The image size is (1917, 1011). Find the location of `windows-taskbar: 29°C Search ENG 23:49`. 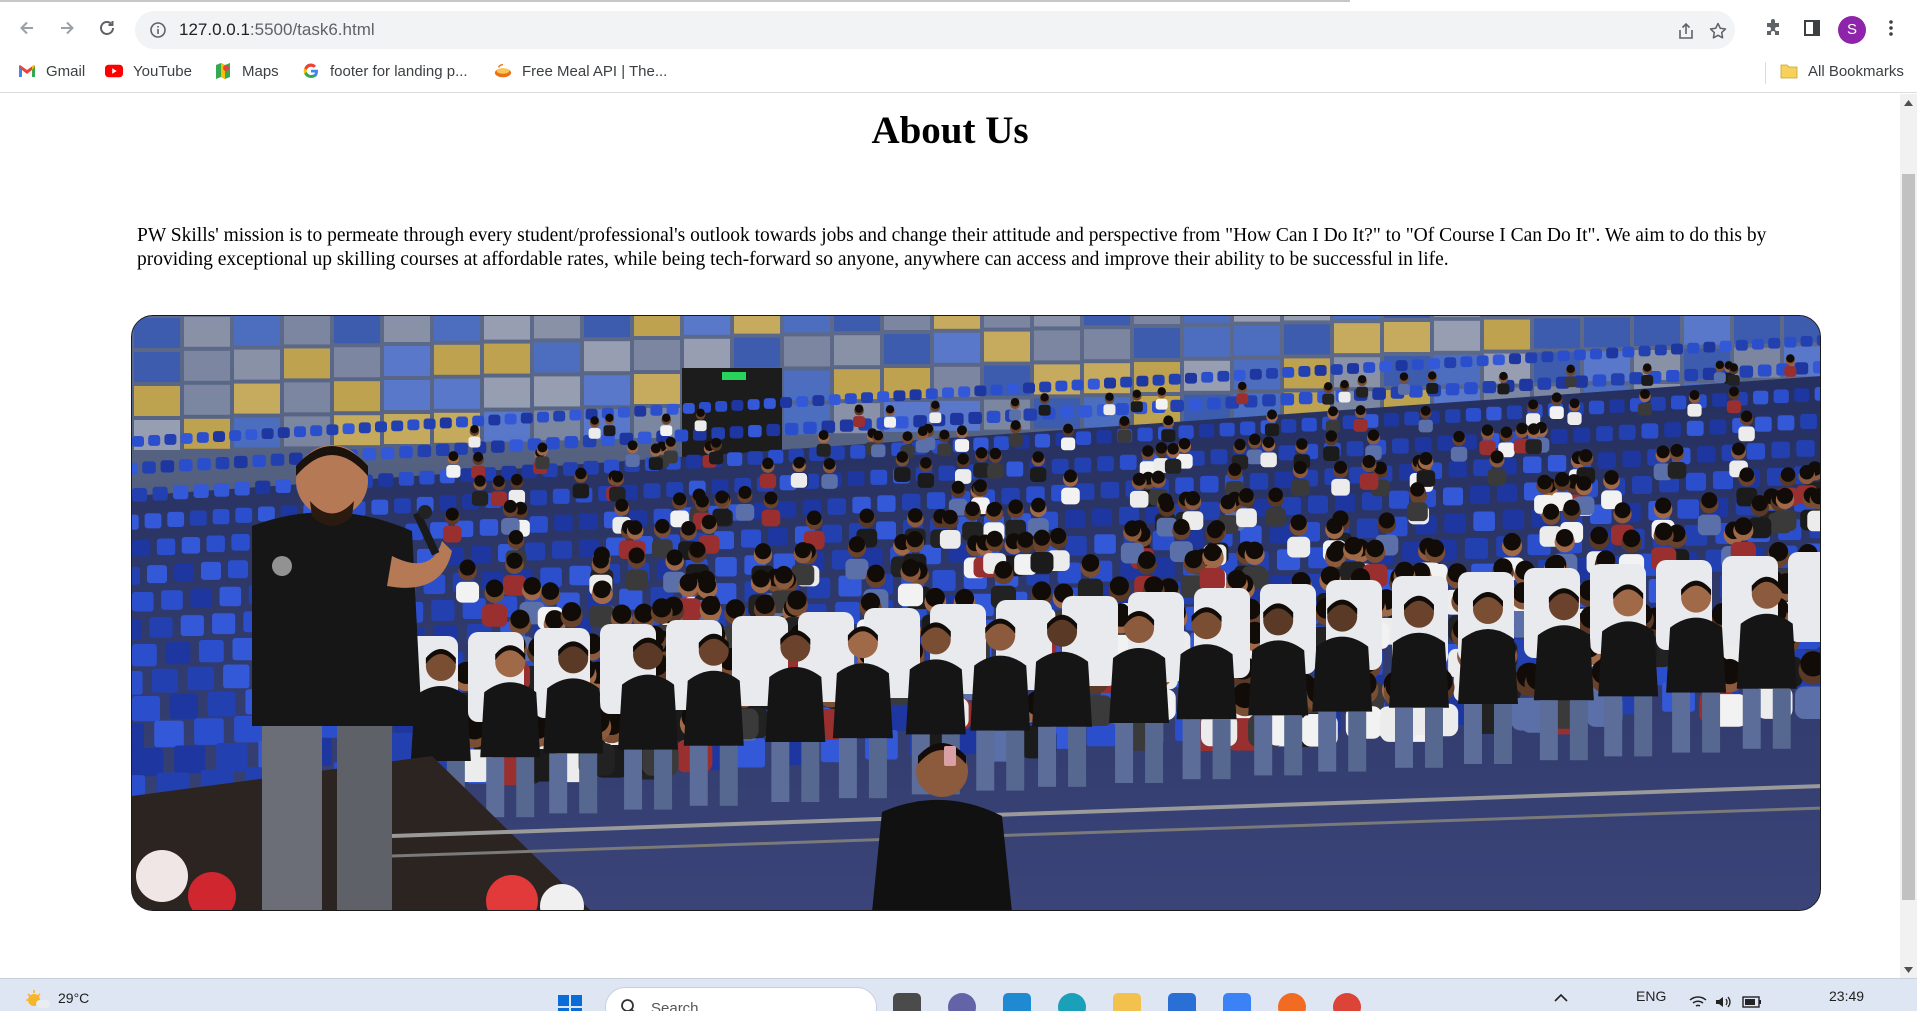

windows-taskbar: 29°C Search ENG 23:49 is located at coordinates (958, 994).